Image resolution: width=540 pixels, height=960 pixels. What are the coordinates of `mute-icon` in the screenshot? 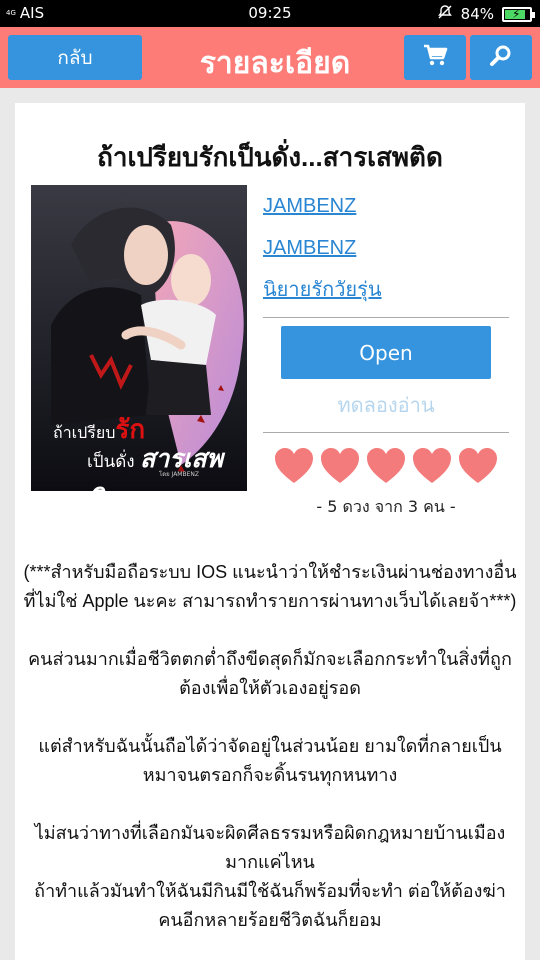 It's located at (445, 14).